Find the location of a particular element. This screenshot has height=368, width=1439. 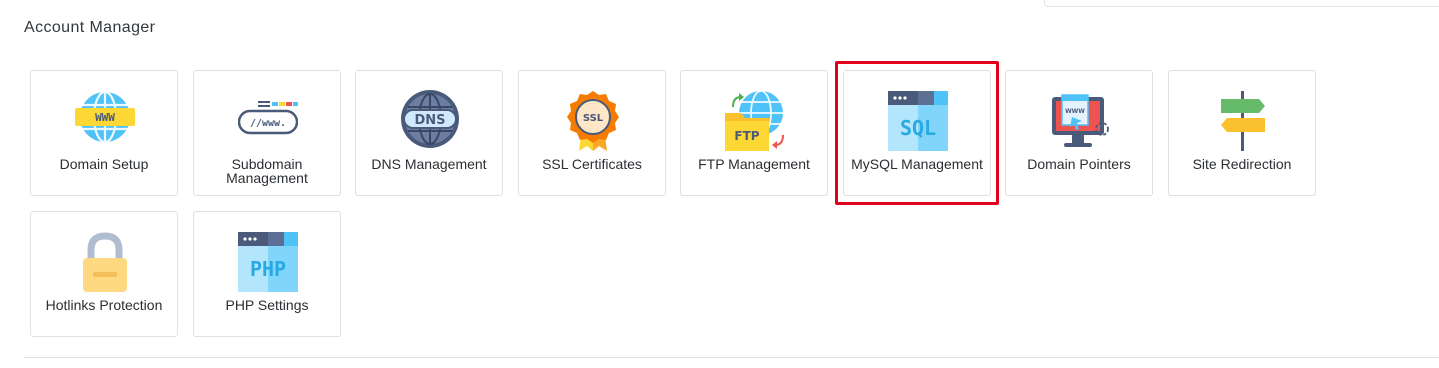

tile-domain-pointers: WWW Domain Pointers is located at coordinates (1079, 133).